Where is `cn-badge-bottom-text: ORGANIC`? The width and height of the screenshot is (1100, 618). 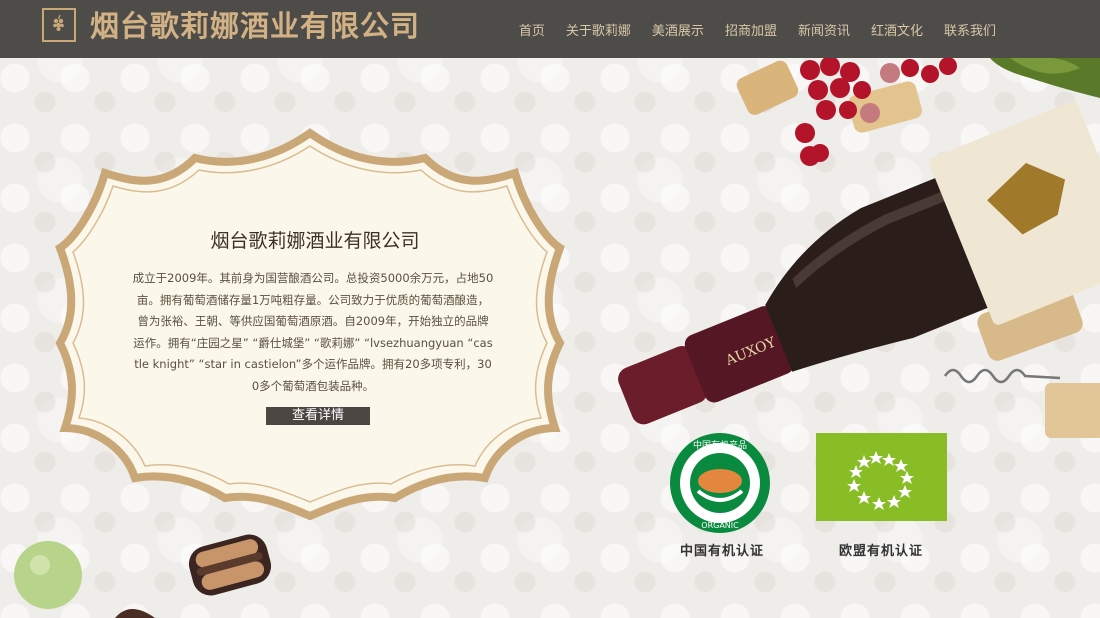 cn-badge-bottom-text: ORGANIC is located at coordinates (720, 525).